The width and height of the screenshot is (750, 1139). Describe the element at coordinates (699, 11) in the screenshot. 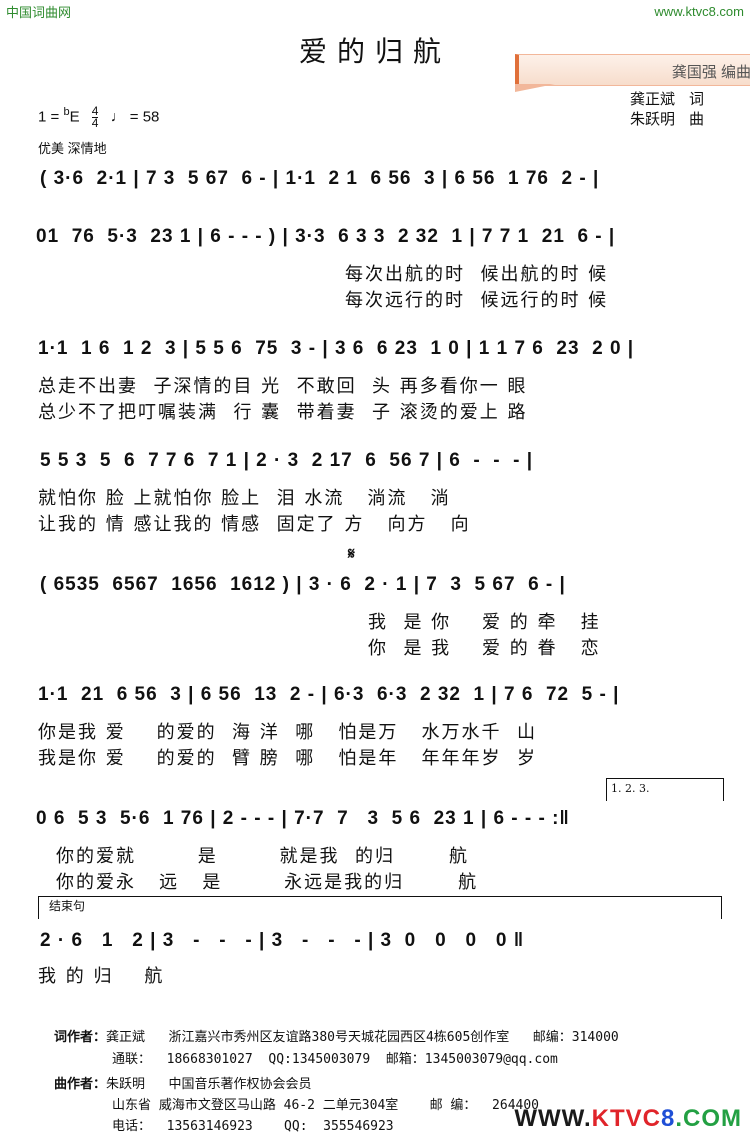

I see `site-url-top-right: www.ktvc8.com` at that location.